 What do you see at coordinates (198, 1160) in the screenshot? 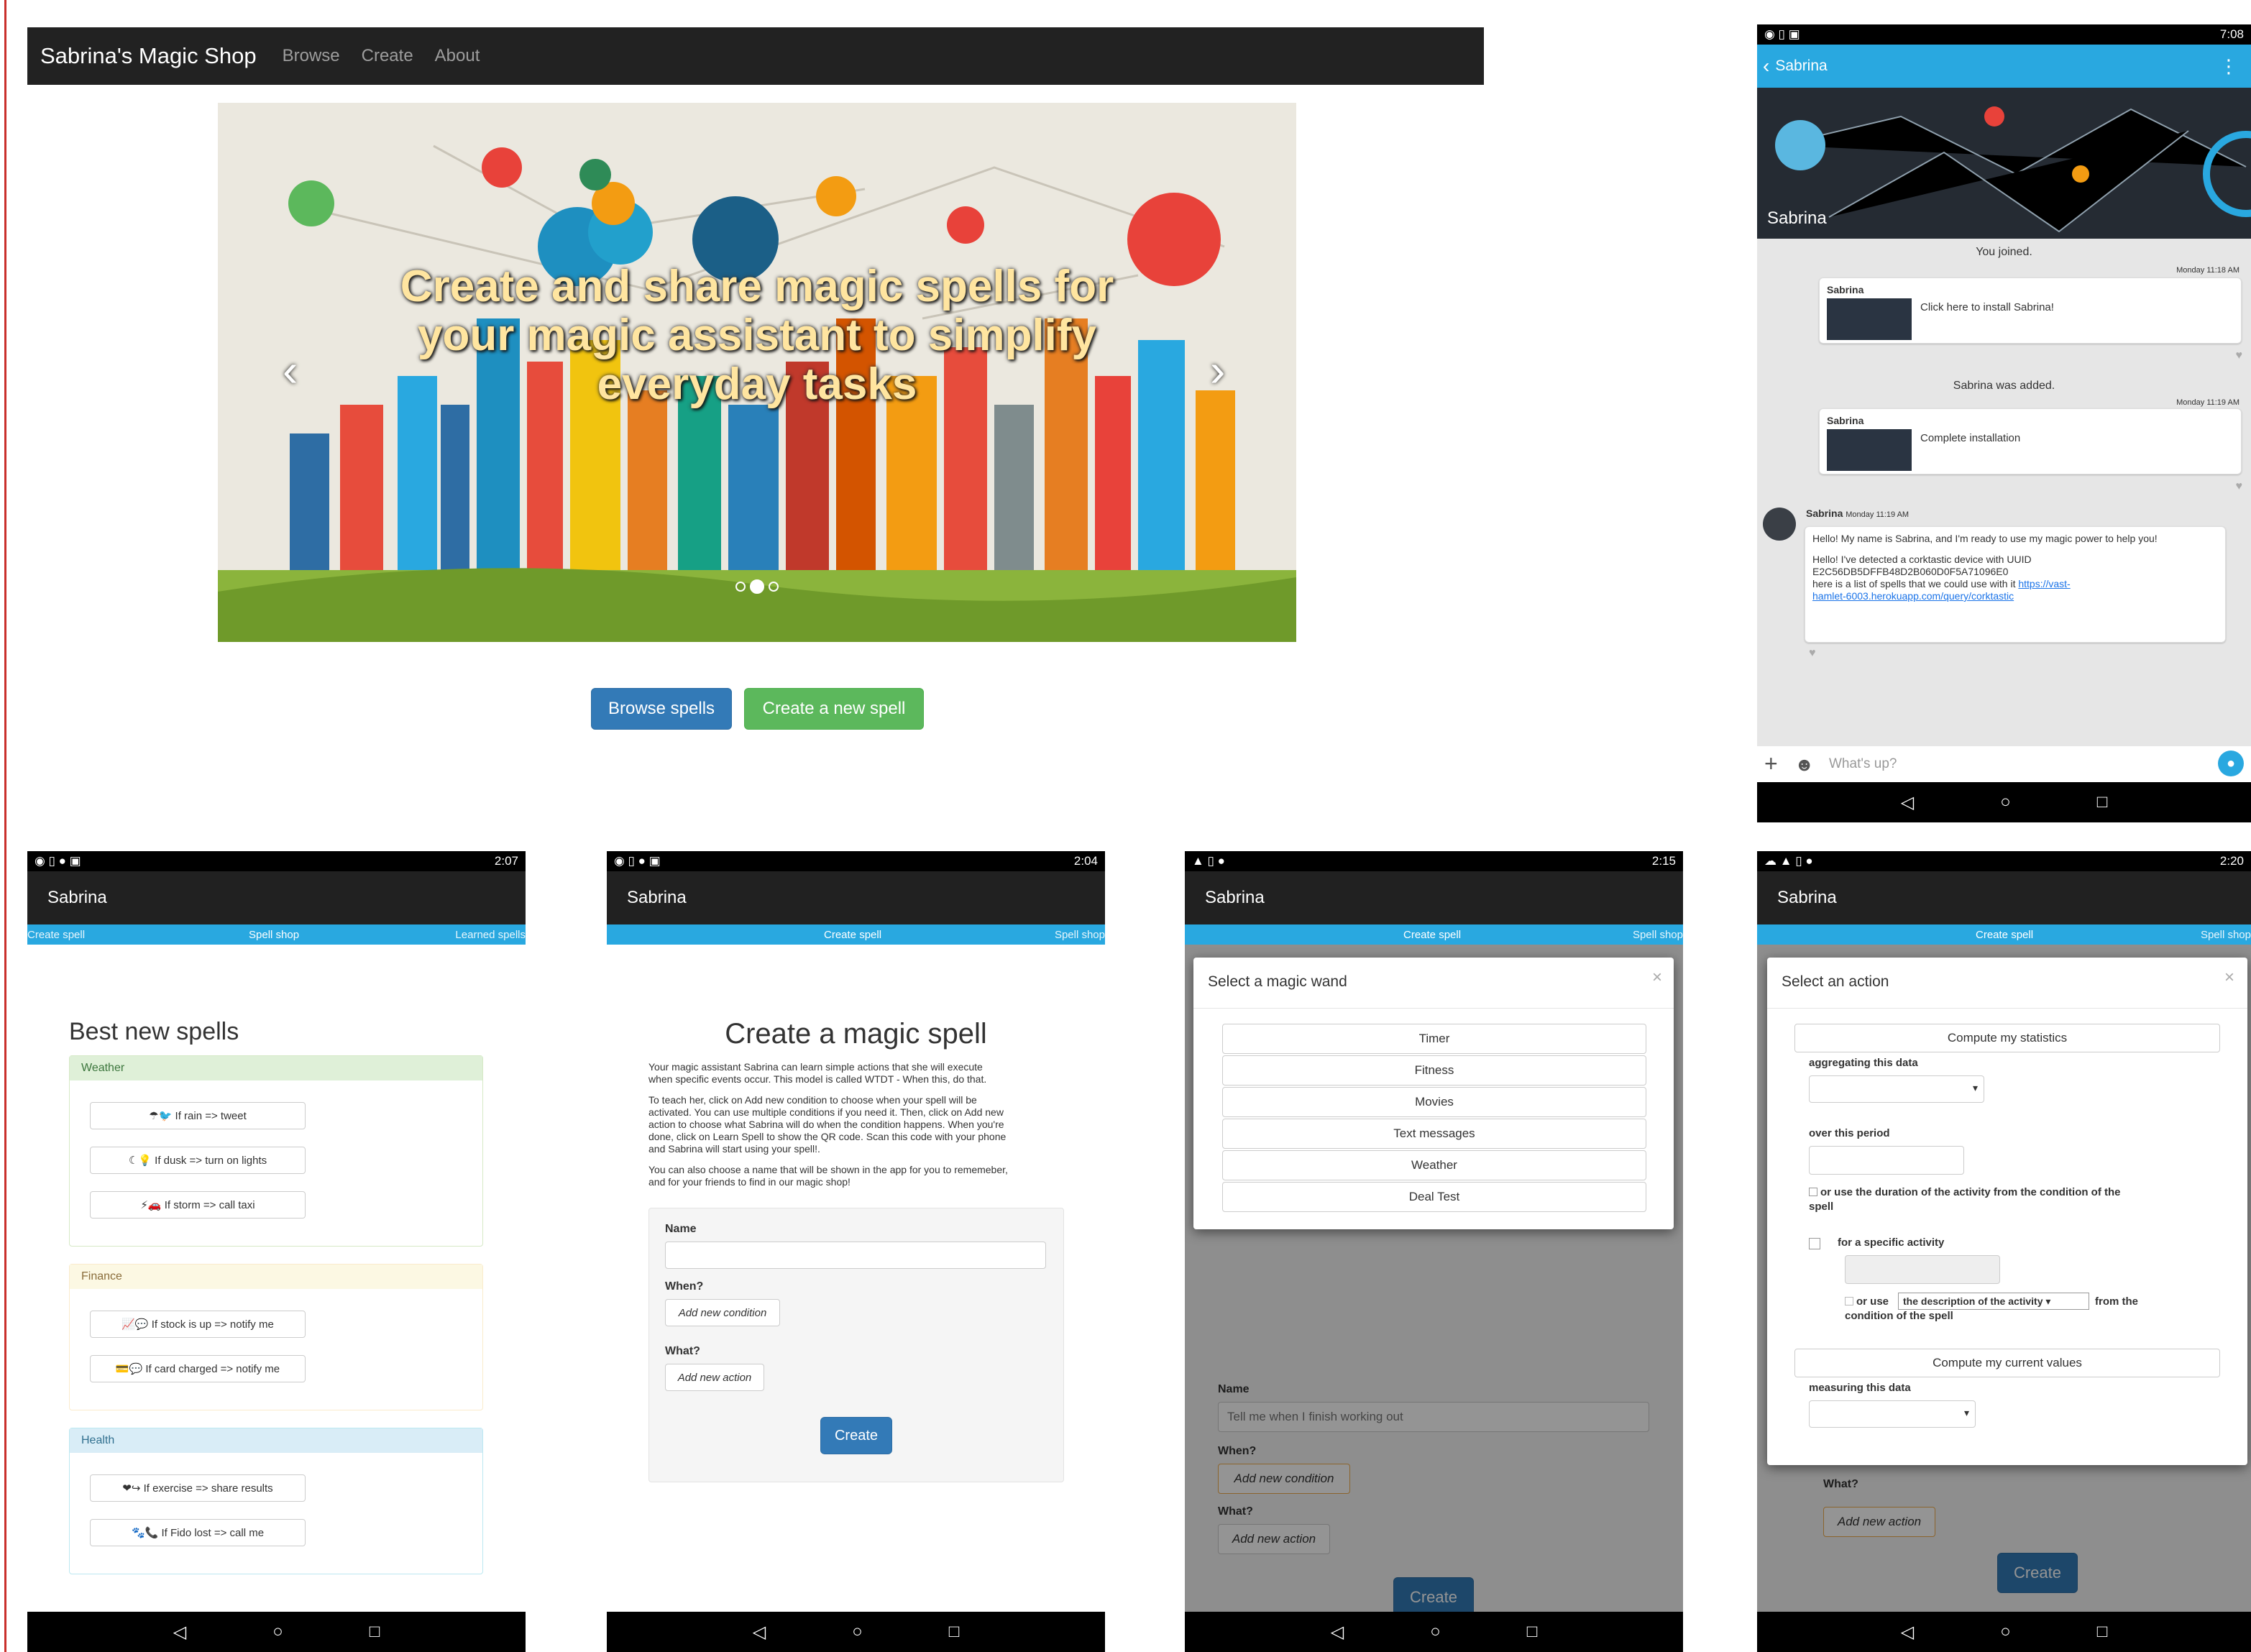
I see `spell-item: ☾💡 If dusk => turn on lights` at bounding box center [198, 1160].